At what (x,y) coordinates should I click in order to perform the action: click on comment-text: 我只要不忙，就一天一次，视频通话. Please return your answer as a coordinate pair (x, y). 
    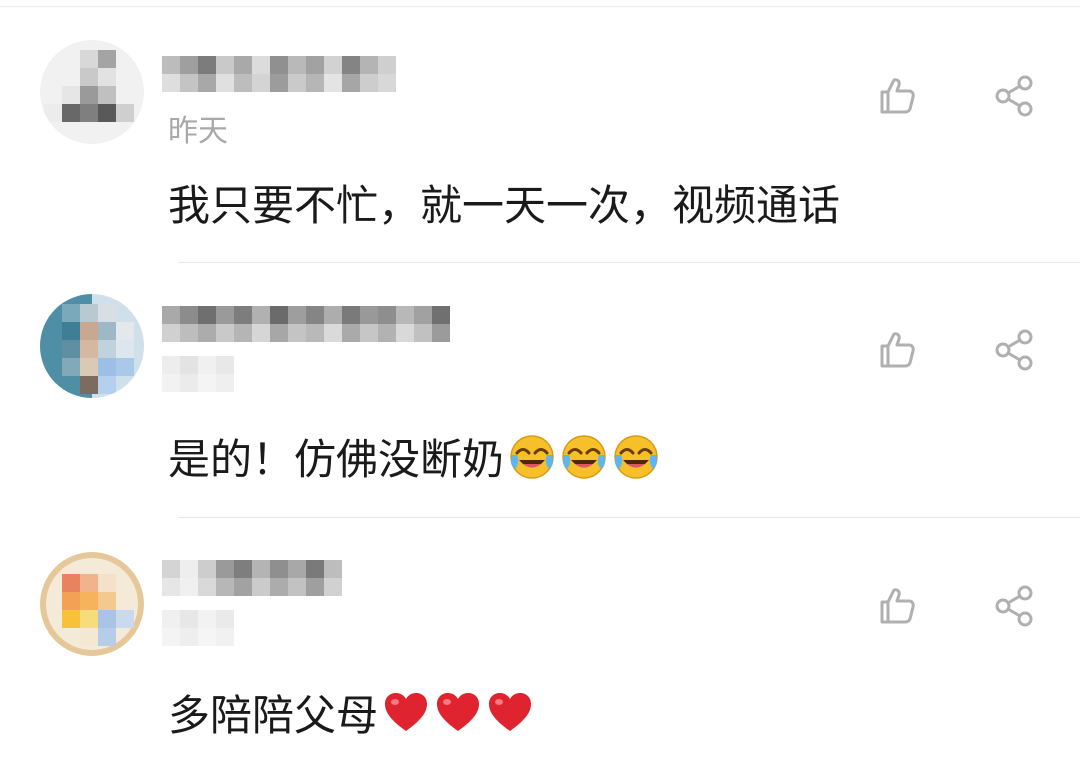
    Looking at the image, I should click on (504, 202).